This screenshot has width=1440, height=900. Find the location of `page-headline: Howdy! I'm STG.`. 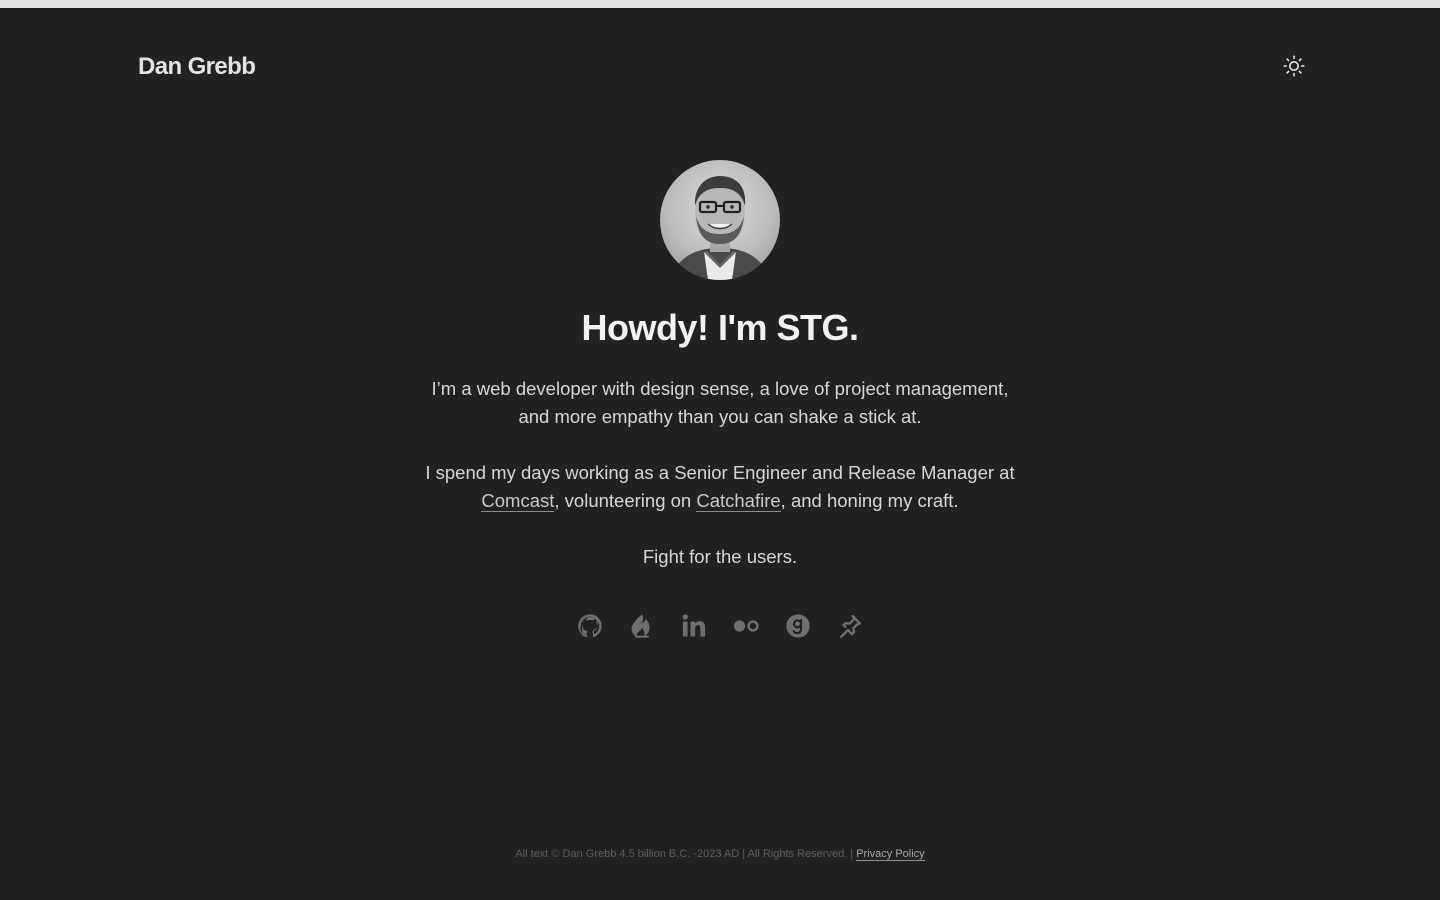

page-headline: Howdy! I'm STG. is located at coordinates (720, 327).